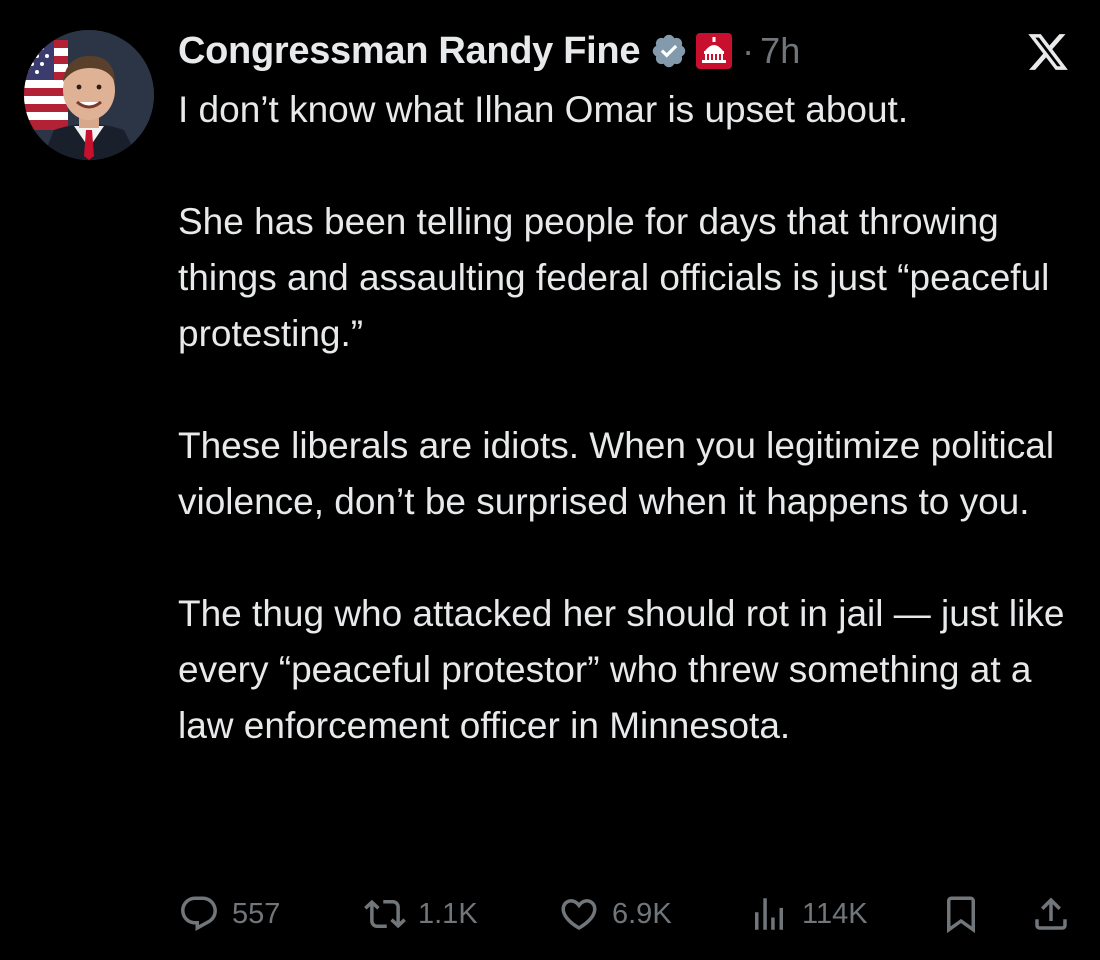 This screenshot has height=960, width=1100. I want to click on reply-count: 557, so click(256, 913).